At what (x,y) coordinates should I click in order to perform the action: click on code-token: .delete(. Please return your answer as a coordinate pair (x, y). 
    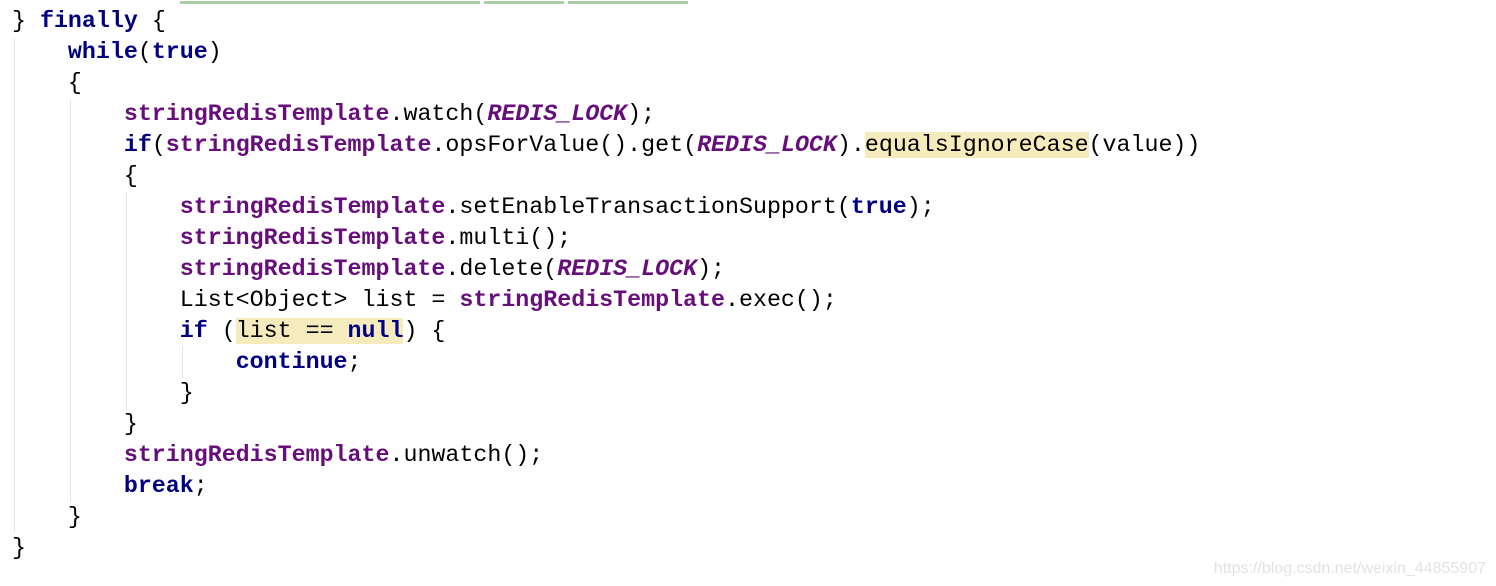
    Looking at the image, I should click on (501, 269).